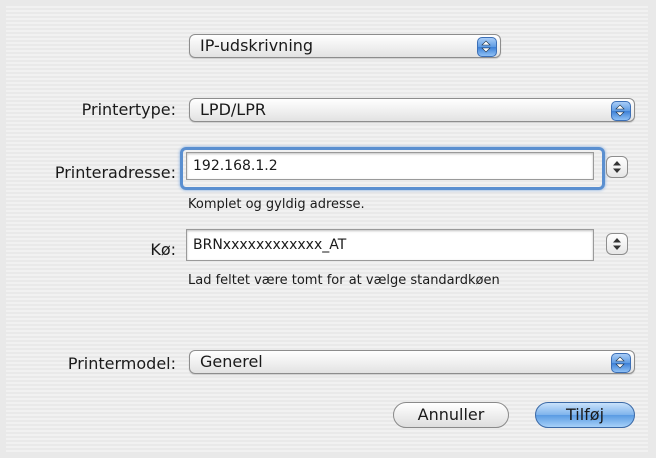  I want to click on protocol-popup: IP-udskrivning, so click(345, 46).